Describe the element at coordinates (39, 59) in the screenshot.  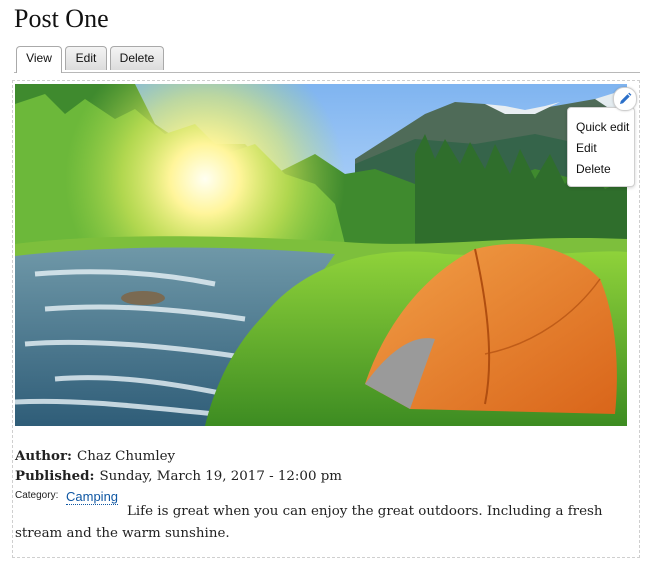
I see `tab-view: View` at that location.